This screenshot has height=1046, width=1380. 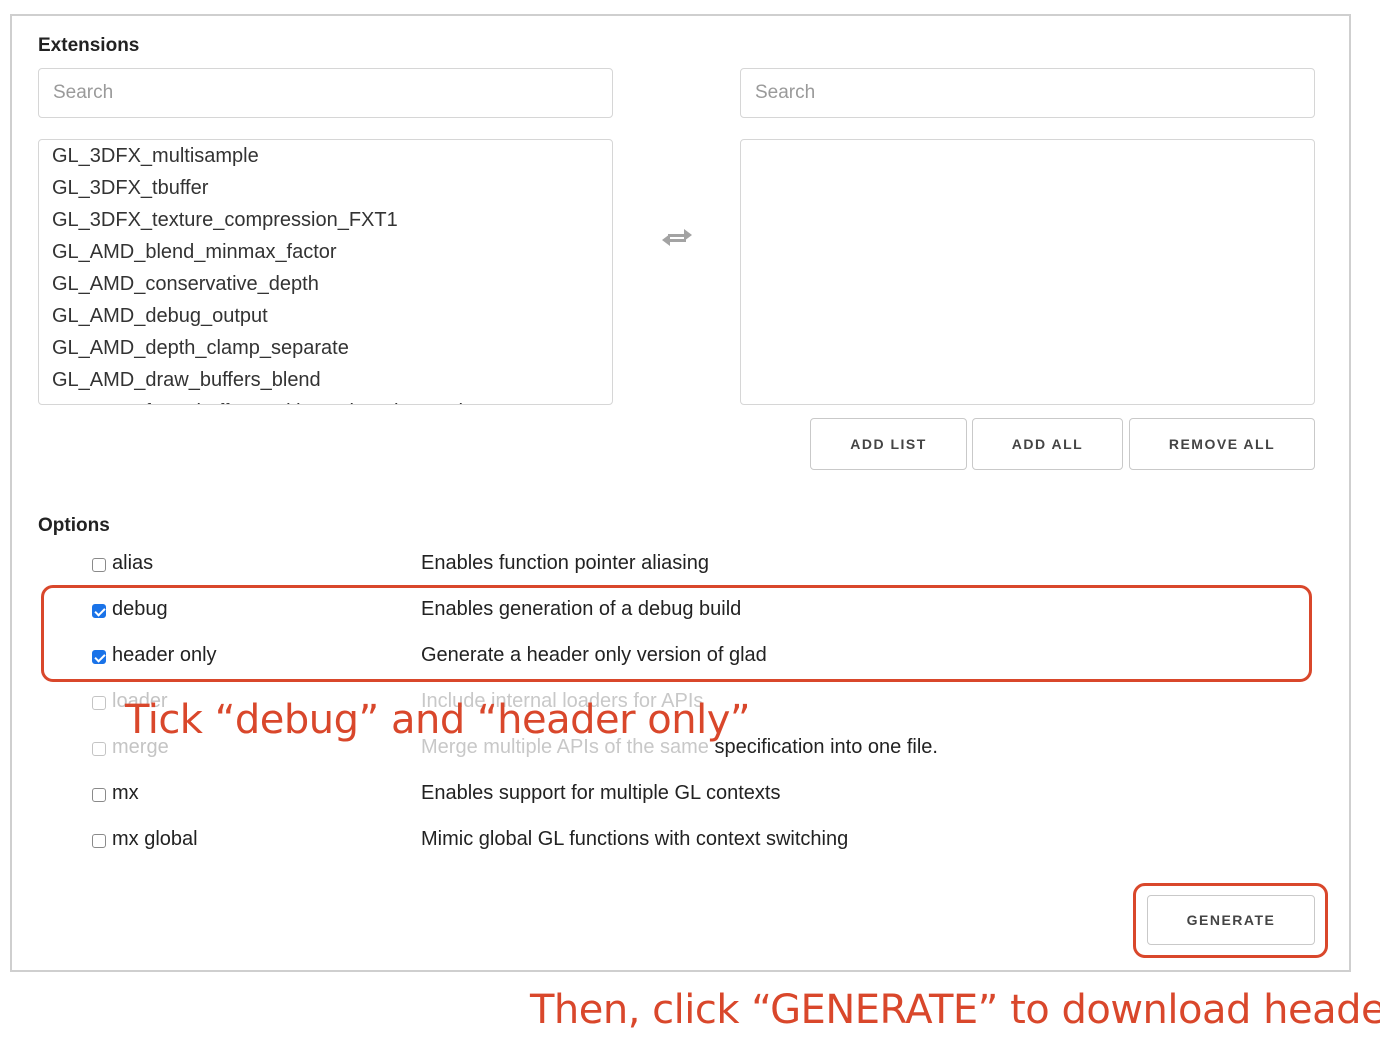 I want to click on list-item: GL_3DFX_multisample, so click(x=325, y=156).